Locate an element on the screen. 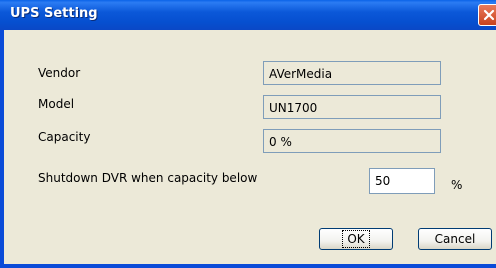 The width and height of the screenshot is (496, 268). close-icon is located at coordinates (489, 15).